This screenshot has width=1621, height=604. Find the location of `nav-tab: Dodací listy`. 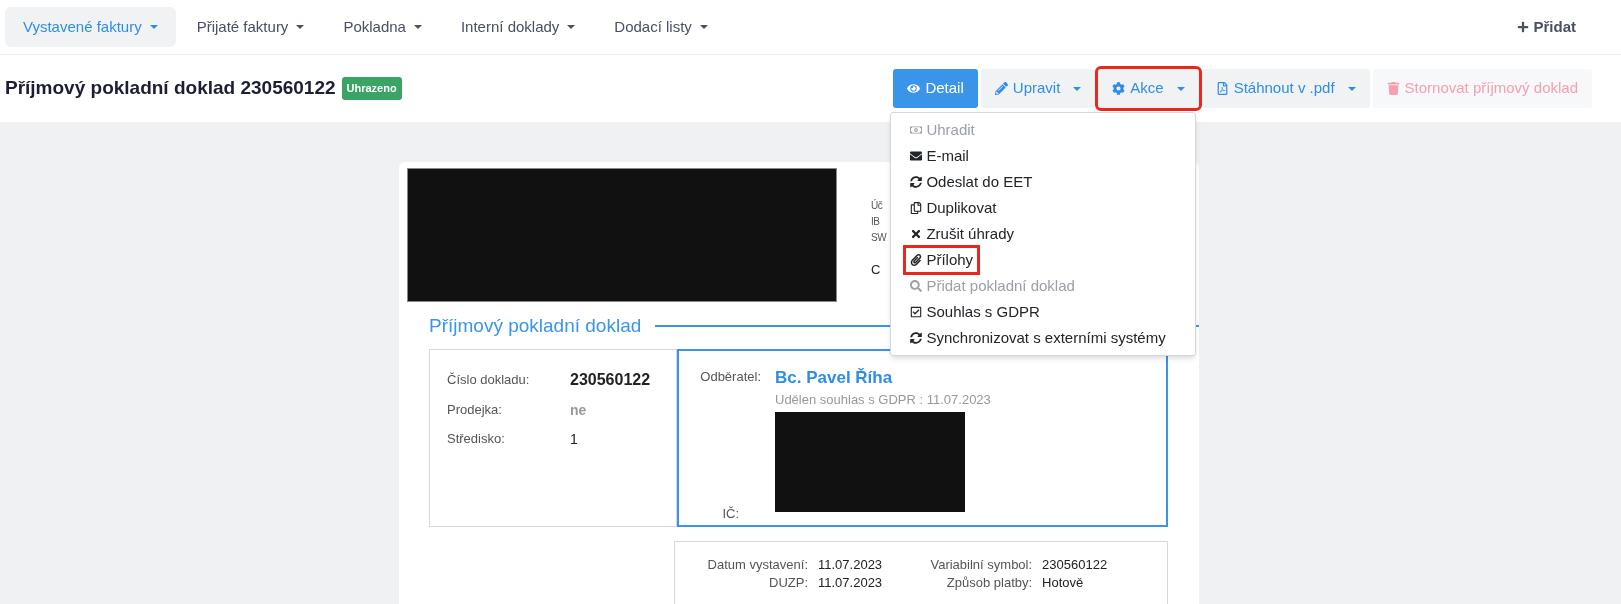

nav-tab: Dodací listy is located at coordinates (661, 27).